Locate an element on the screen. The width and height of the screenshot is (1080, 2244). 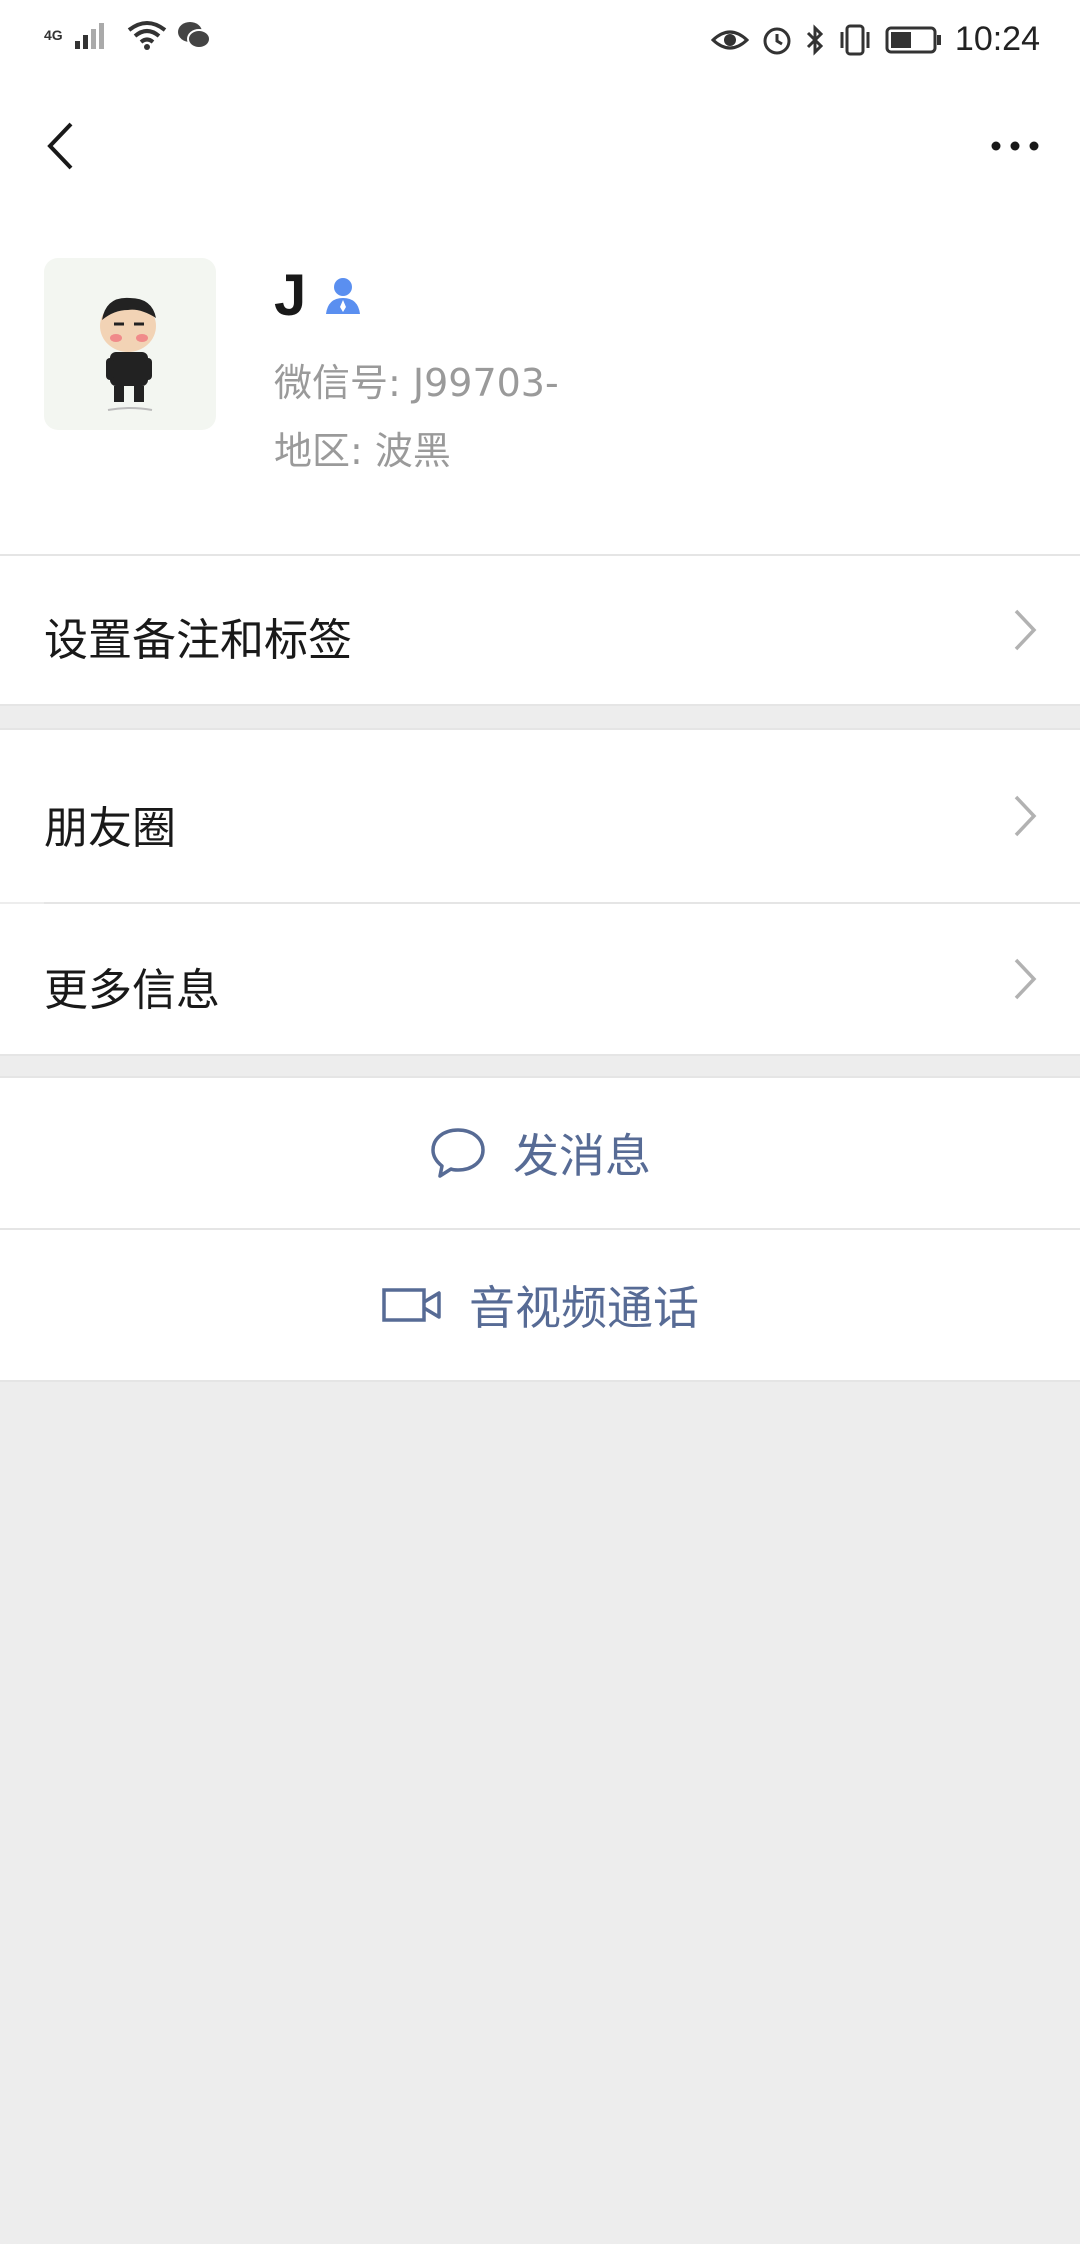
more-button is located at coordinates (1015, 146).